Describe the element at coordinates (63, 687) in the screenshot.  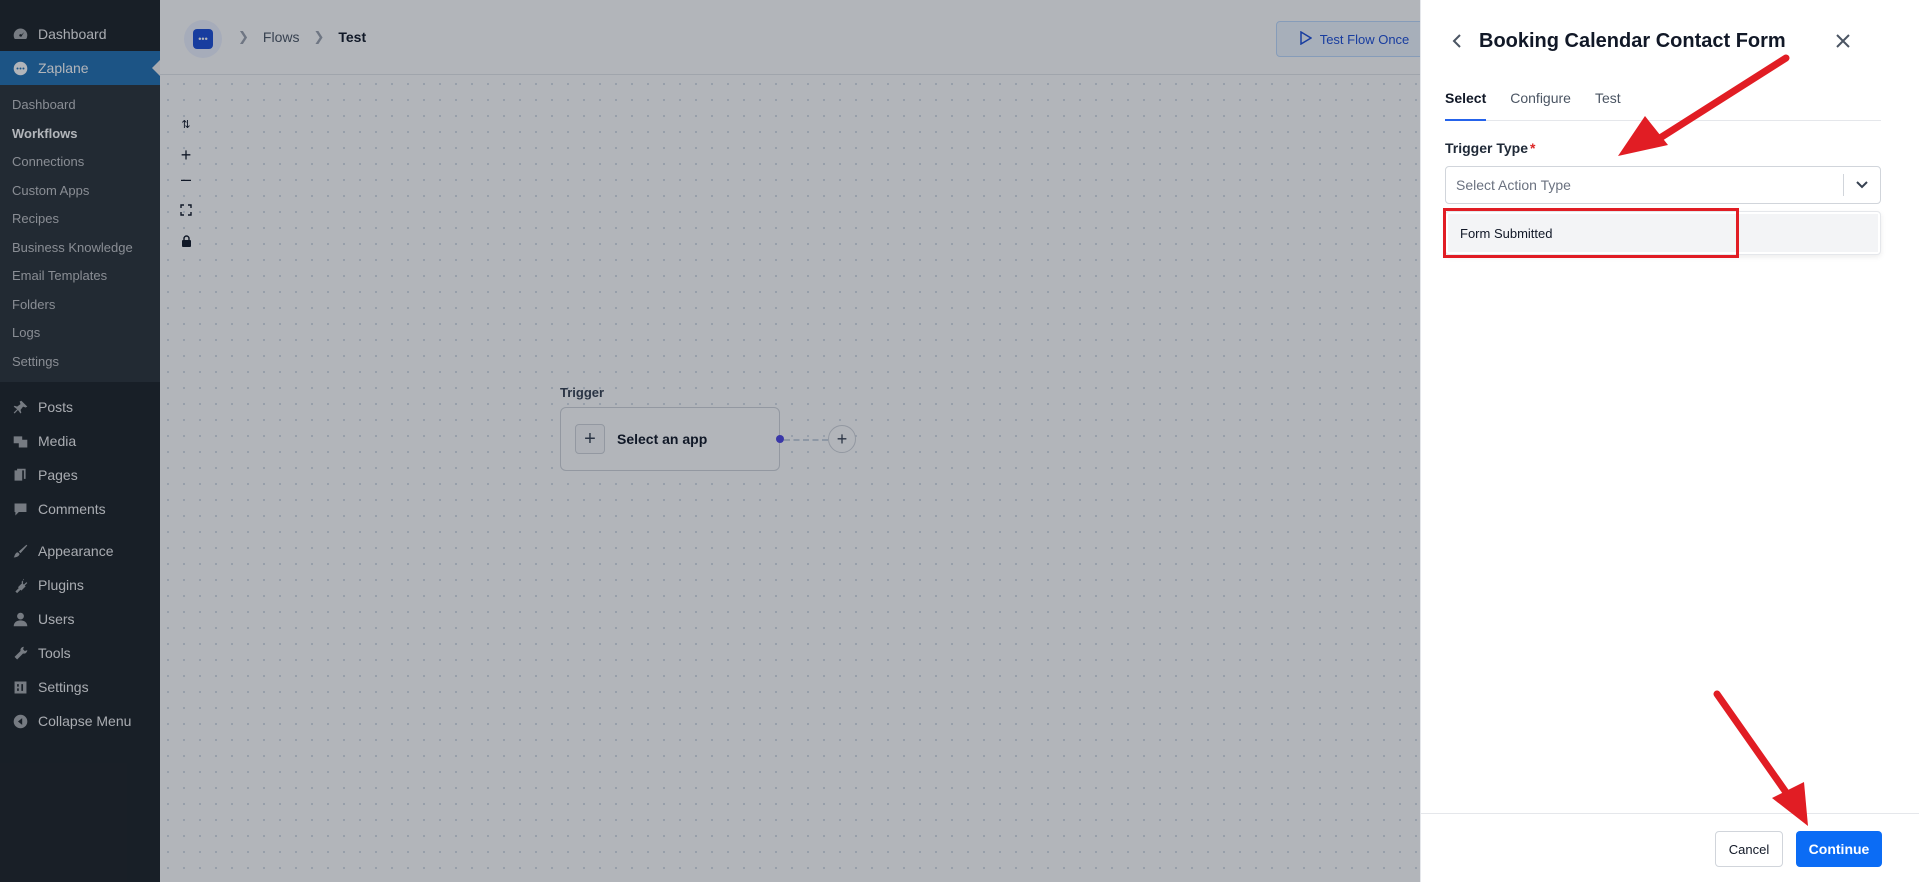
I see `menu-item-label: Settings` at that location.